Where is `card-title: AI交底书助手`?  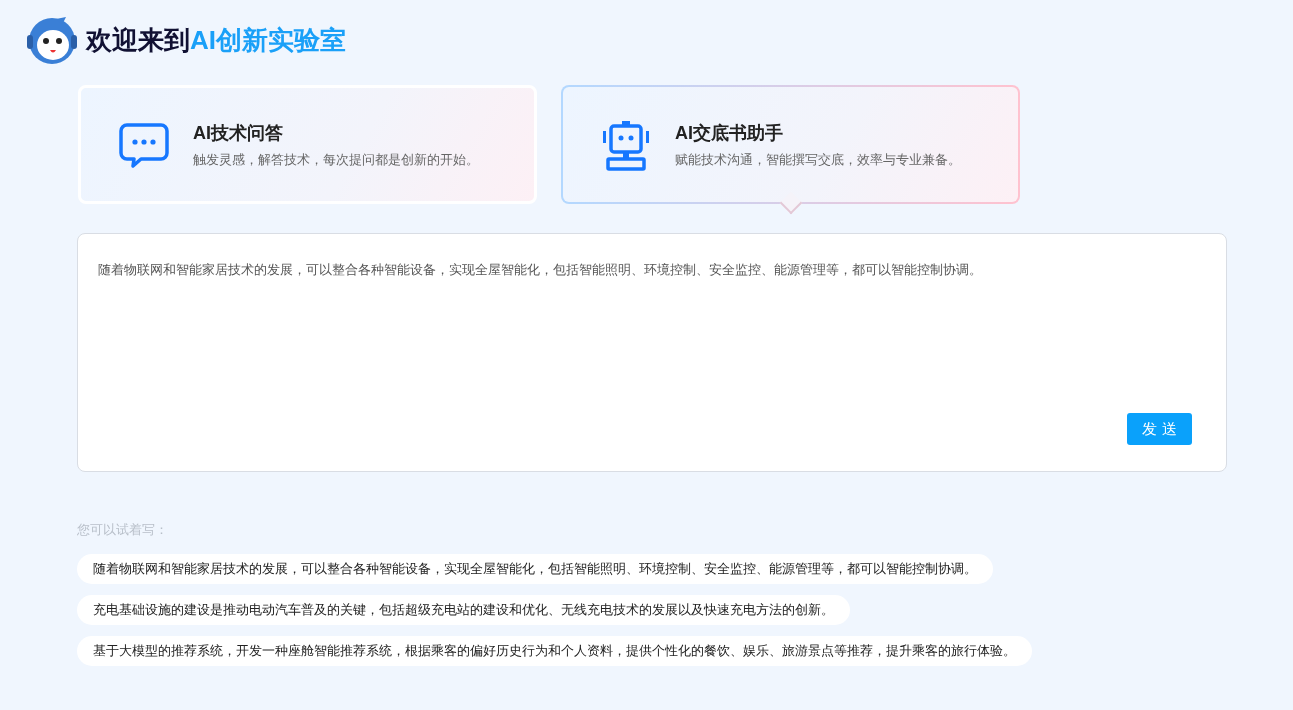
card-title: AI交底书助手 is located at coordinates (729, 133).